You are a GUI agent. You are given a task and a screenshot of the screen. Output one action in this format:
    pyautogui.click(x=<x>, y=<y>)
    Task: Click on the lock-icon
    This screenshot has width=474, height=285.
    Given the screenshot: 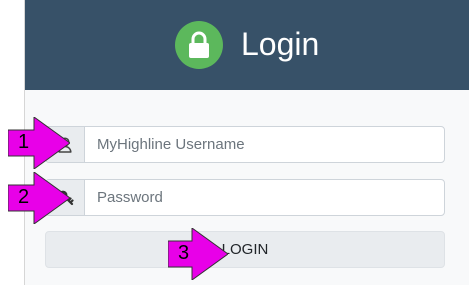 What is the action you would take?
    pyautogui.click(x=199, y=44)
    